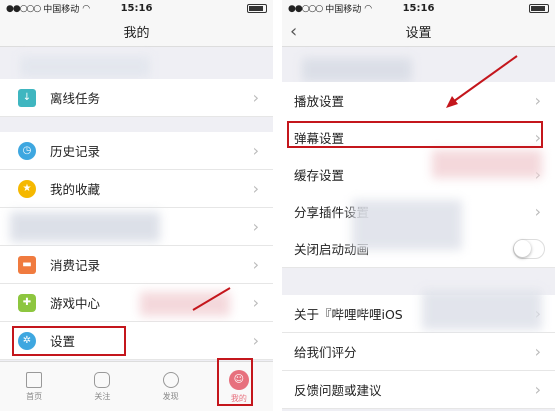 The height and width of the screenshot is (411, 555). I want to click on tab-label: 首页, so click(34, 396).